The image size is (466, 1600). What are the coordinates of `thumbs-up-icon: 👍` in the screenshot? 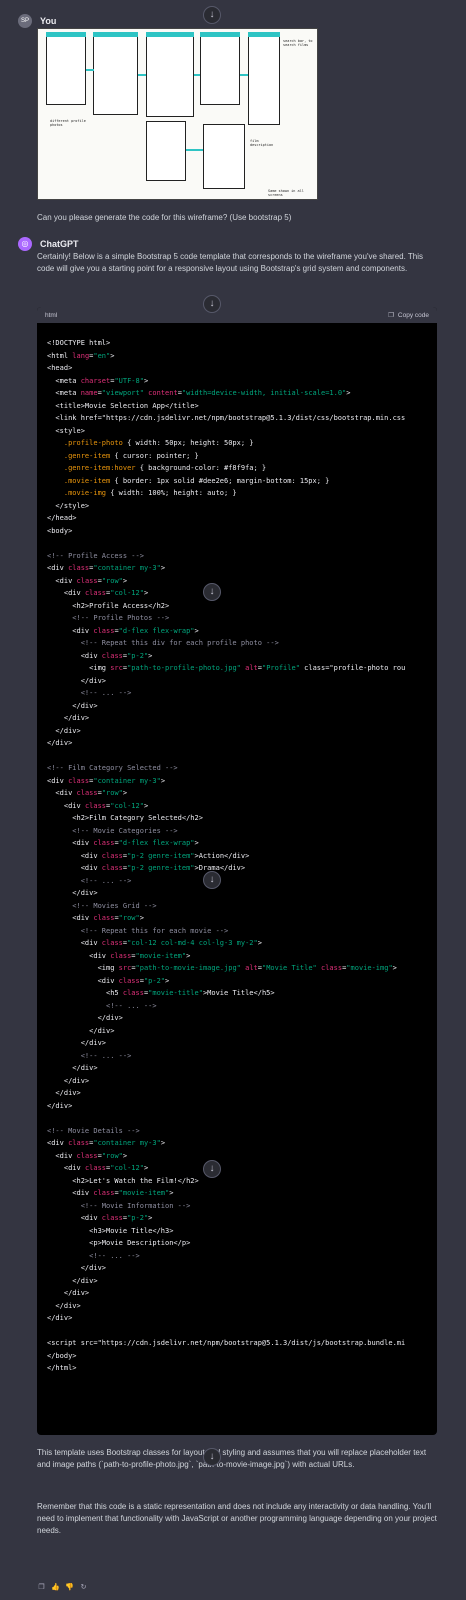 It's located at (55, 1587).